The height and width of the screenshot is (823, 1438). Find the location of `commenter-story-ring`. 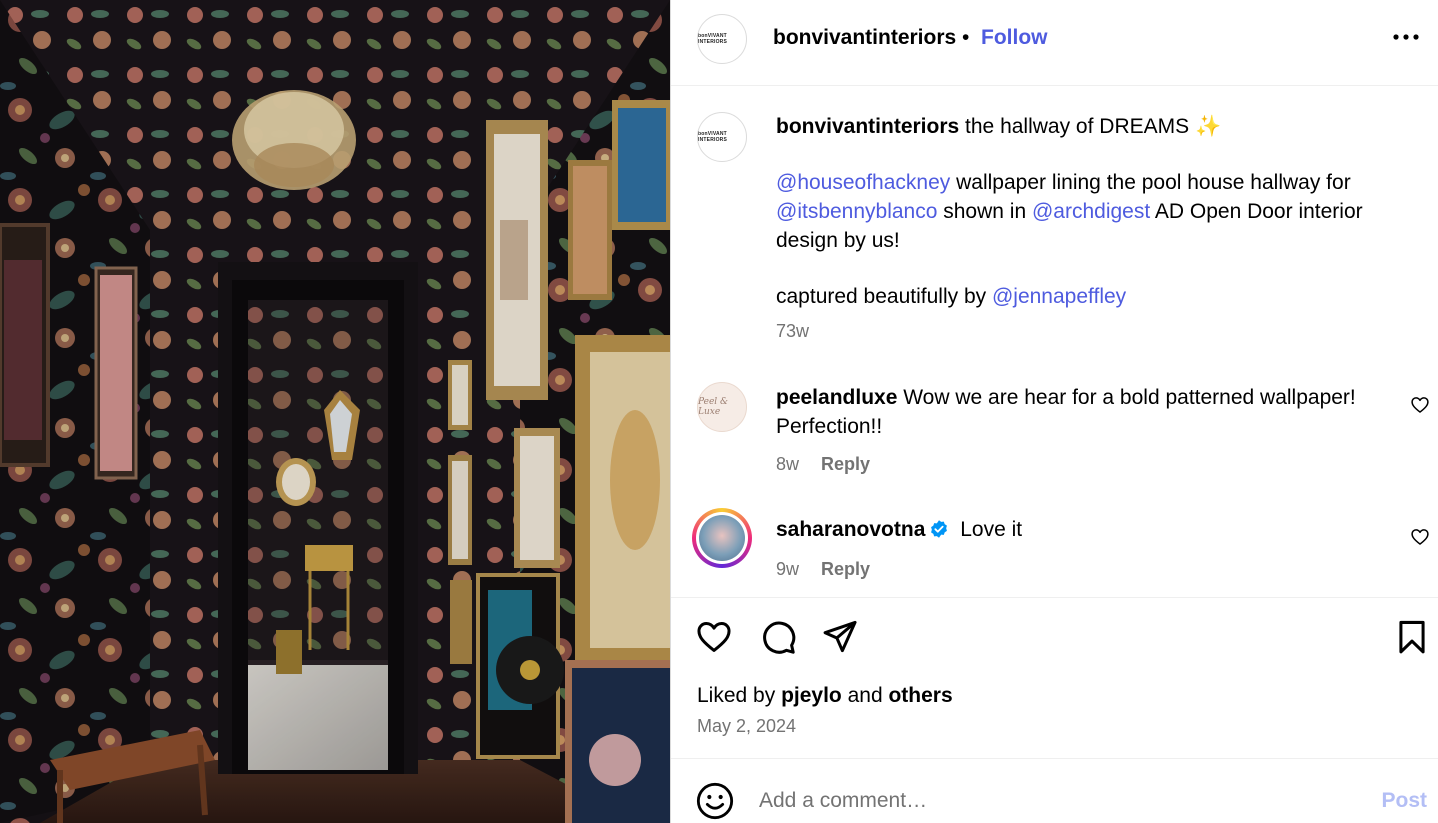

commenter-story-ring is located at coordinates (722, 538).